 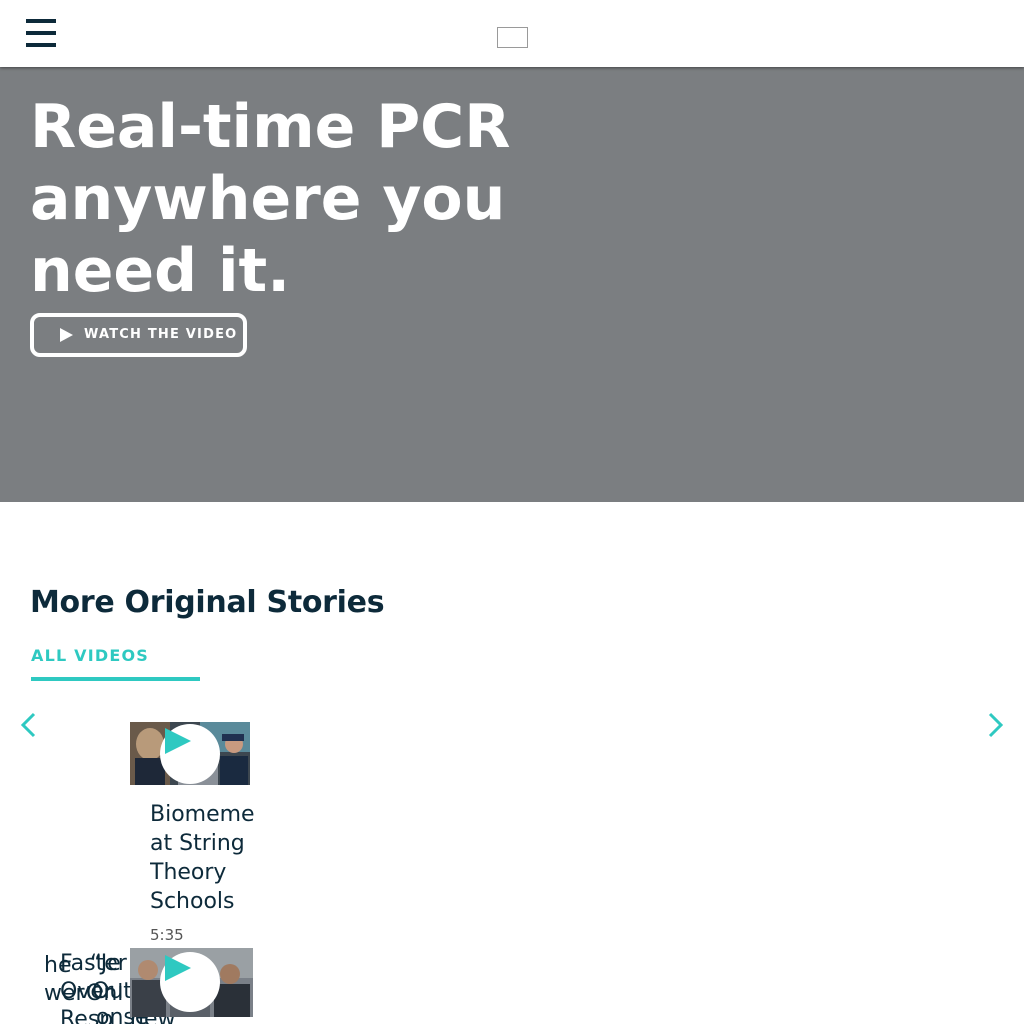 What do you see at coordinates (205, 858) in the screenshot?
I see `card-title: Biomeme at String Theory Schools` at bounding box center [205, 858].